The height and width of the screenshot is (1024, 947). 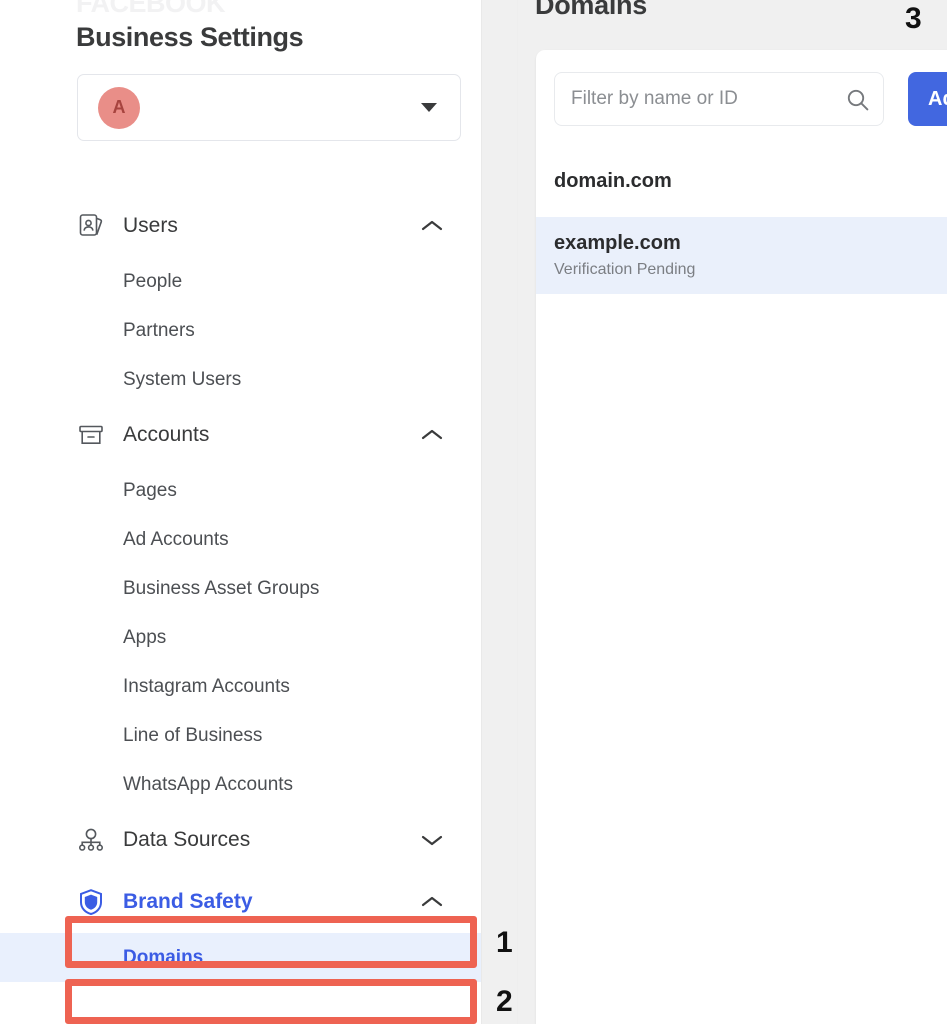 I want to click on sidebar-group-label: Data Sources, so click(x=187, y=839).